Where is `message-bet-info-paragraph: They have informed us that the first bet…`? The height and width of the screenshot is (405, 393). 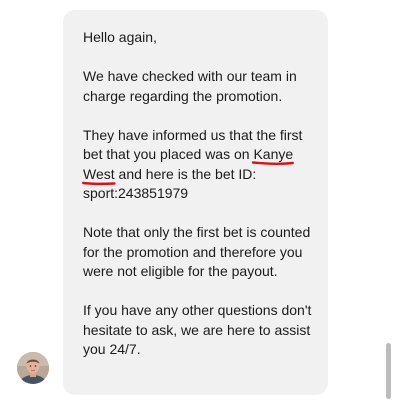 message-bet-info-paragraph: They have informed us that the first bet… is located at coordinates (200, 165).